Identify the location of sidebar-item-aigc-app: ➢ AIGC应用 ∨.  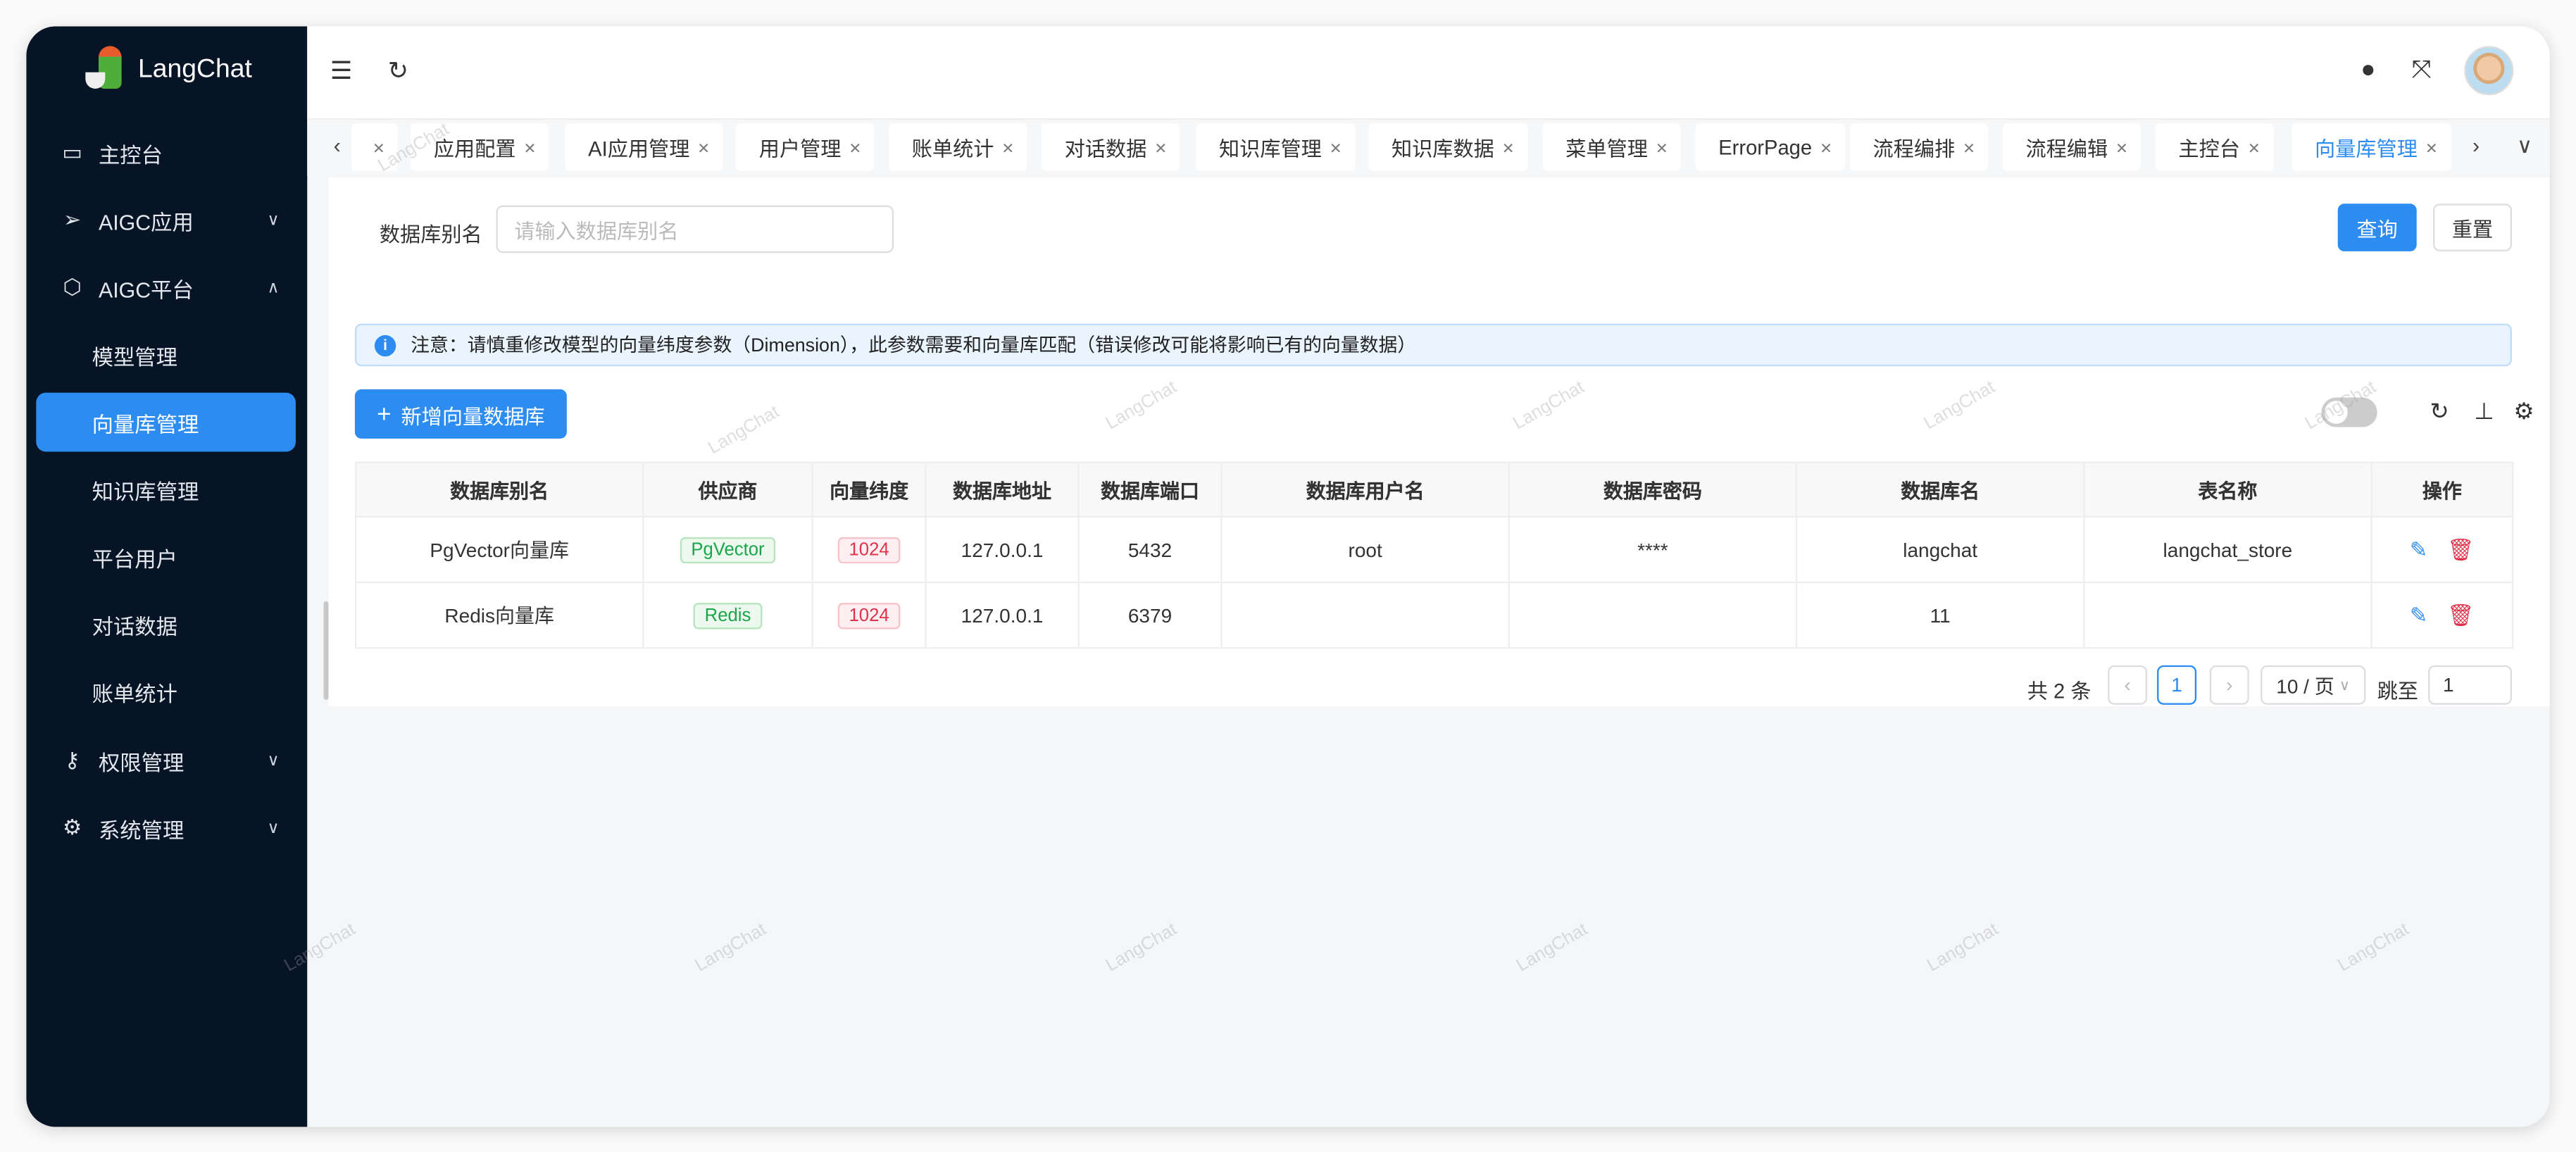
(166, 220).